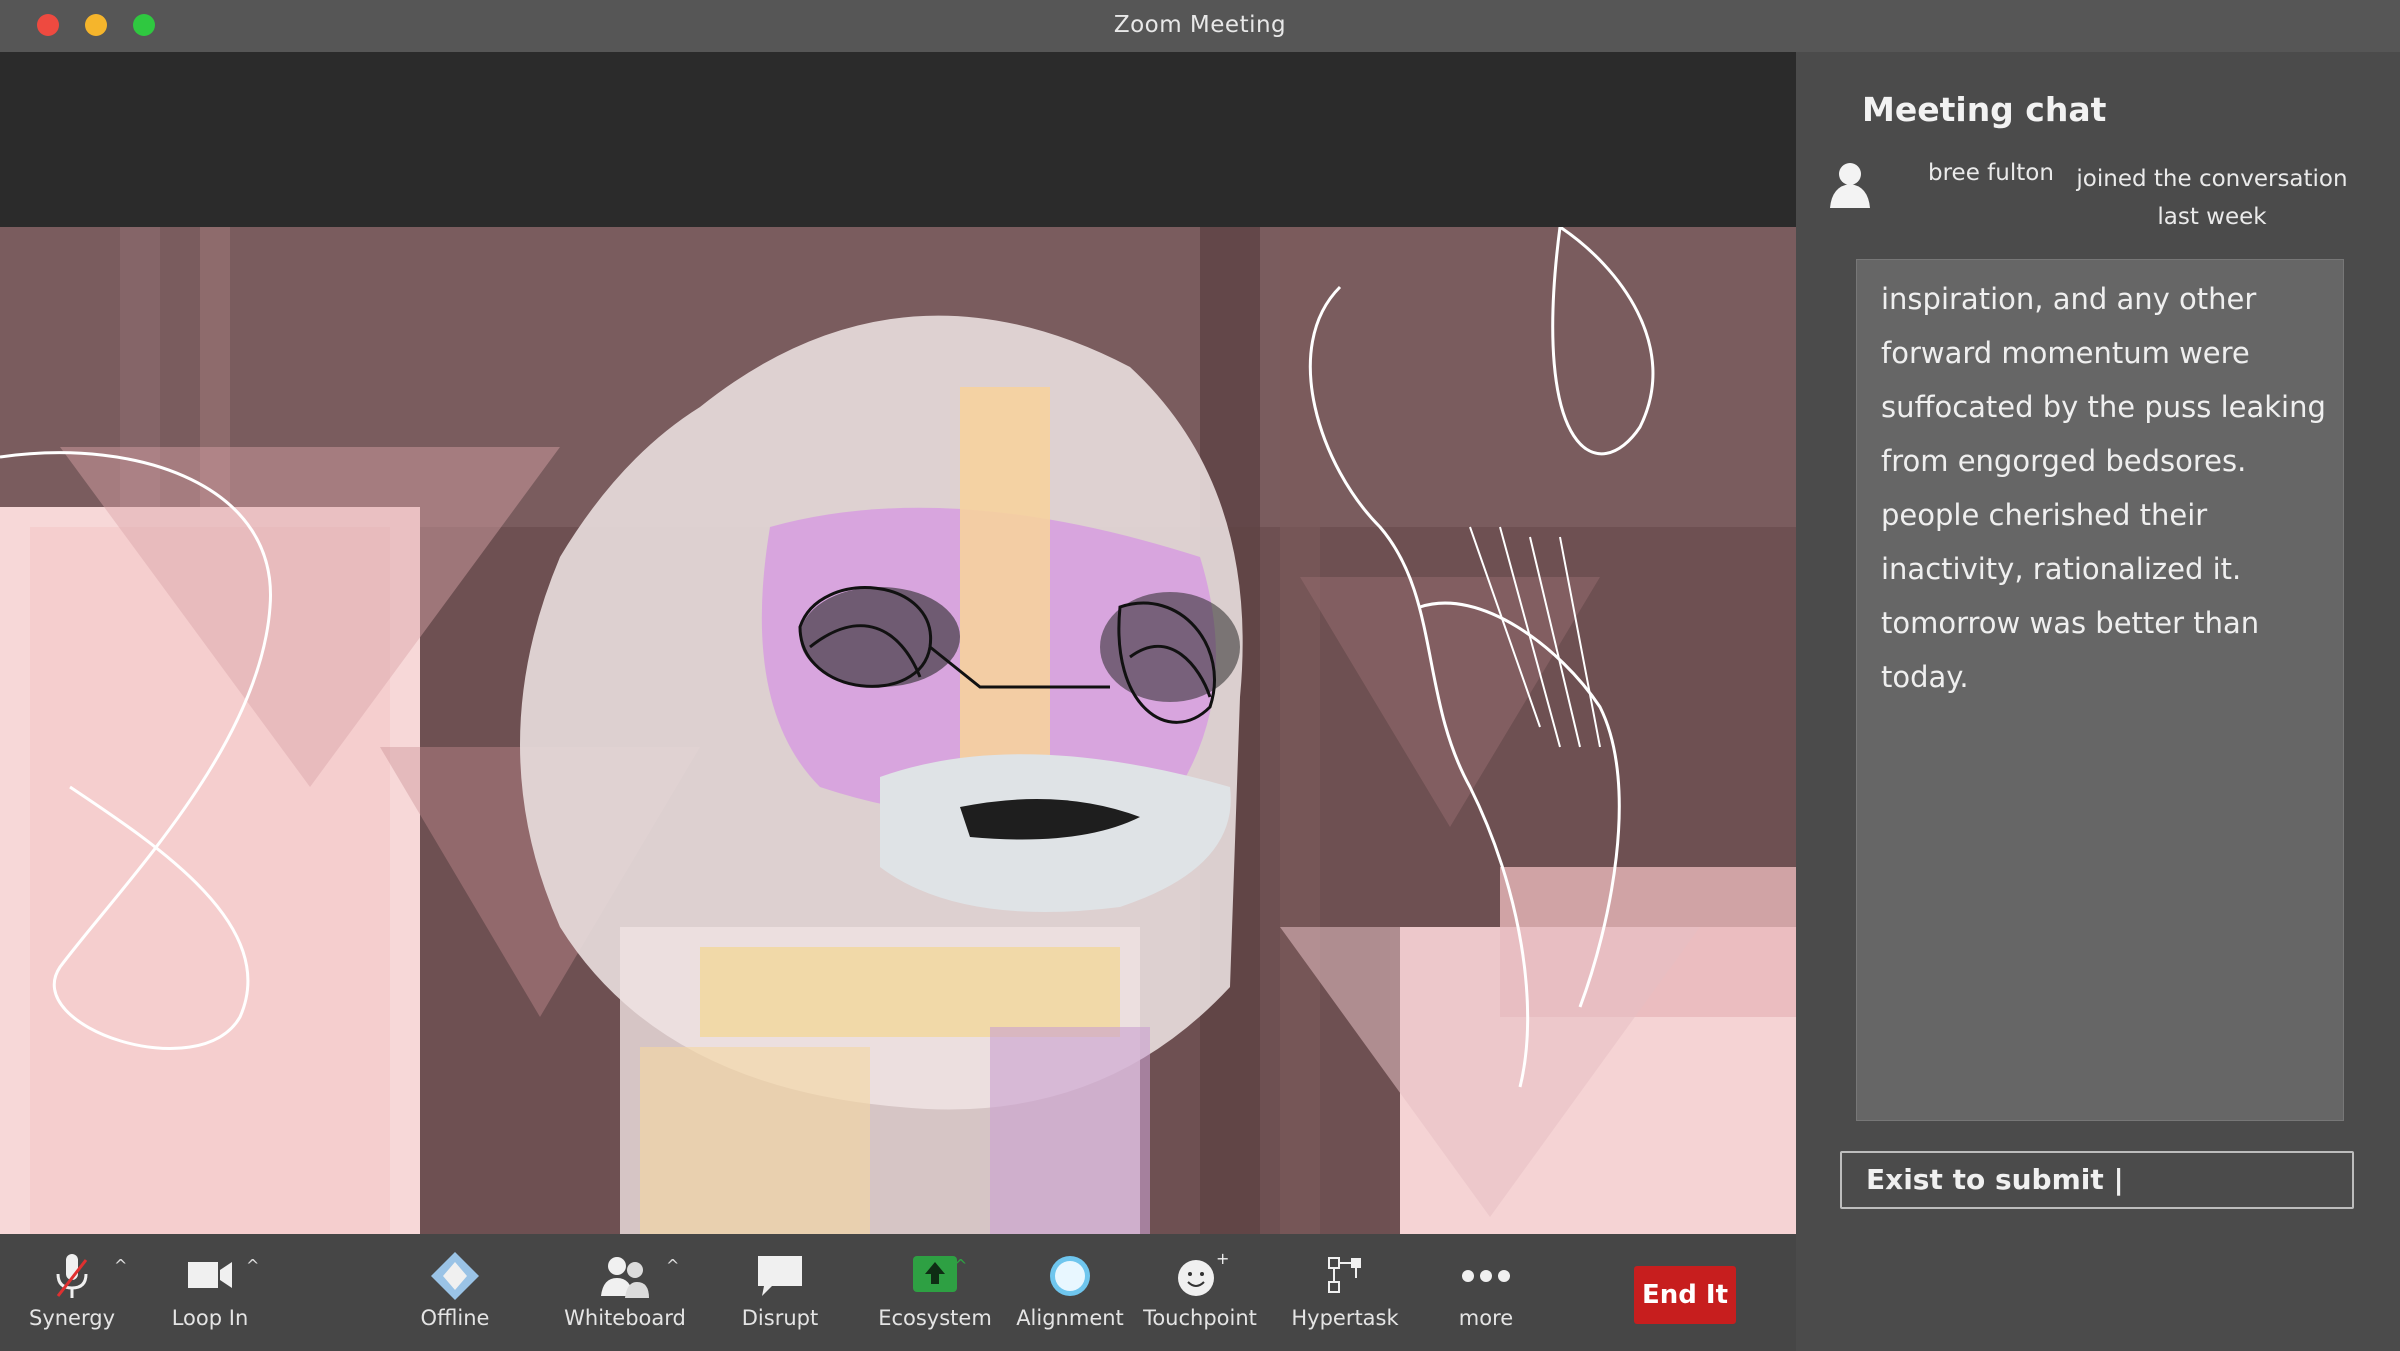  What do you see at coordinates (625, 1277) in the screenshot?
I see `participants-icon` at bounding box center [625, 1277].